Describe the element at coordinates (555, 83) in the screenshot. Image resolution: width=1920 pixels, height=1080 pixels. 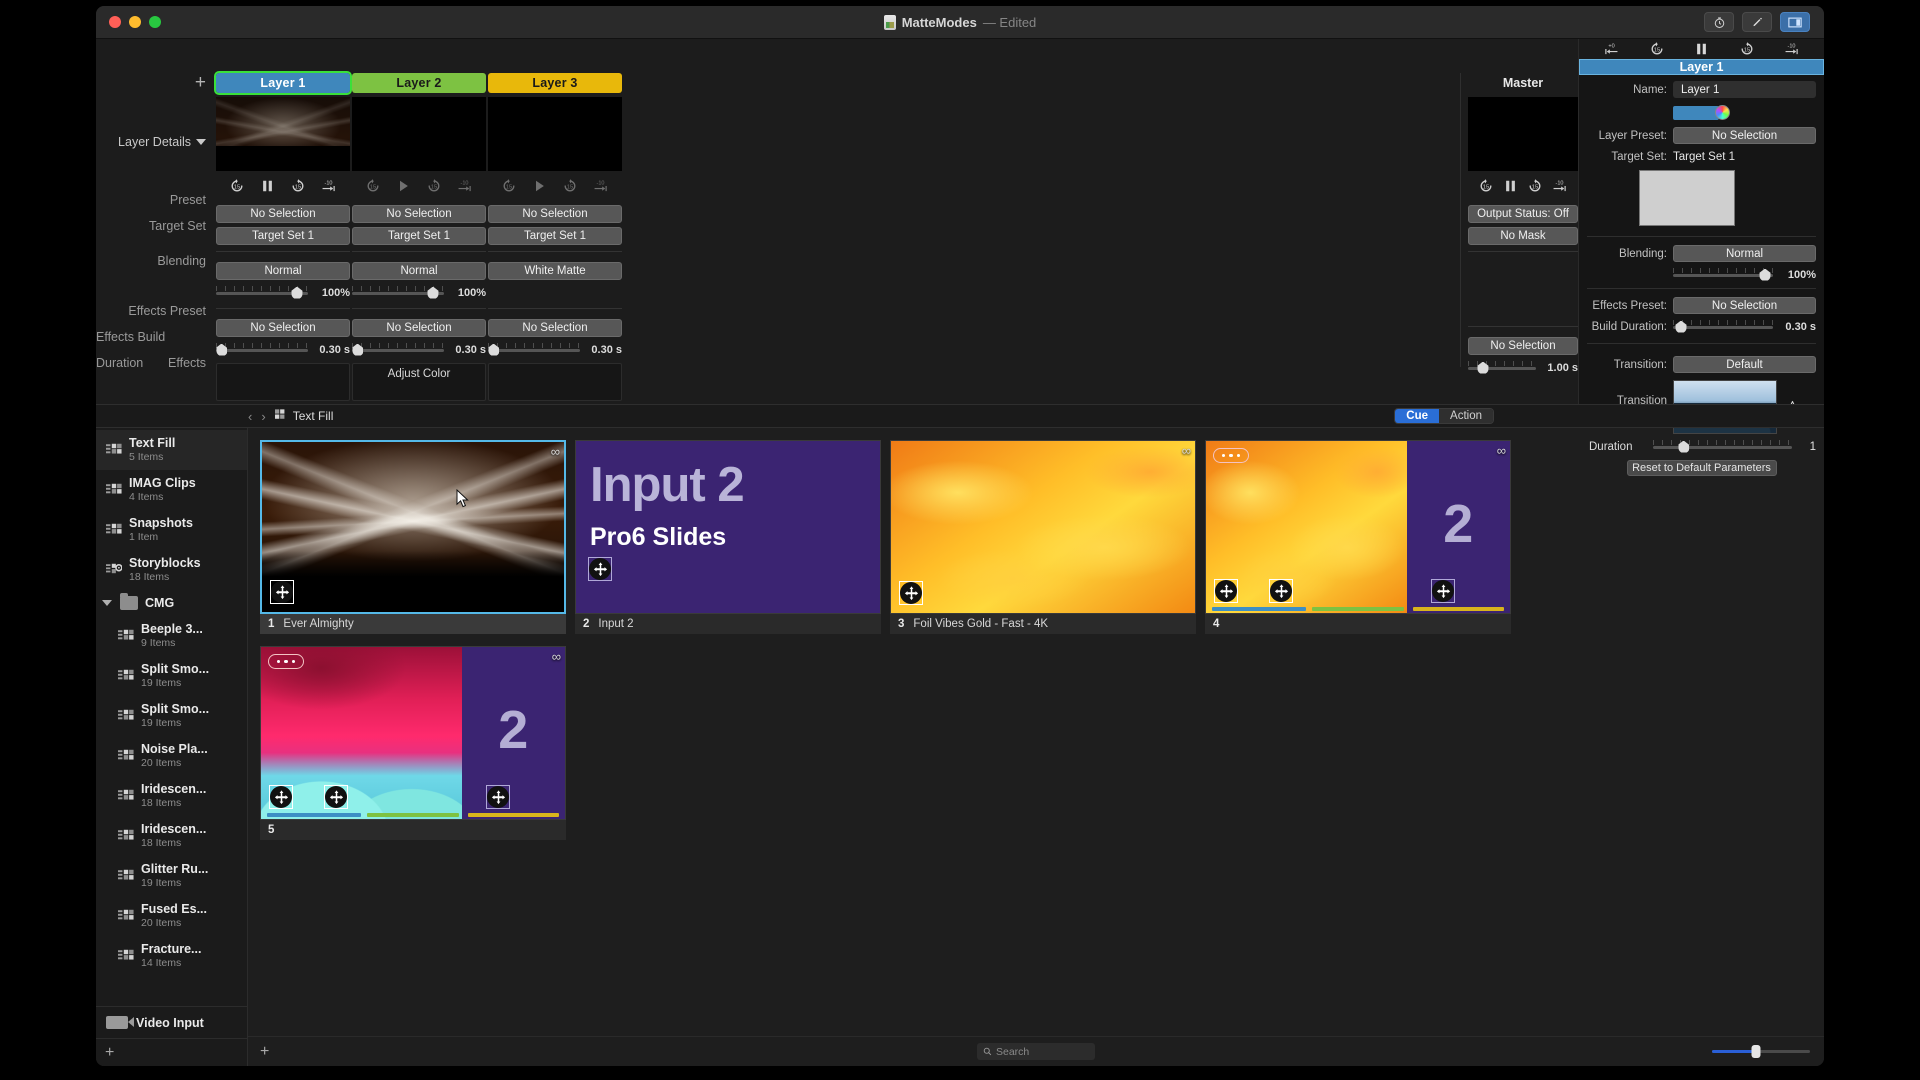
I see `layer-tab-3: Layer 3` at that location.